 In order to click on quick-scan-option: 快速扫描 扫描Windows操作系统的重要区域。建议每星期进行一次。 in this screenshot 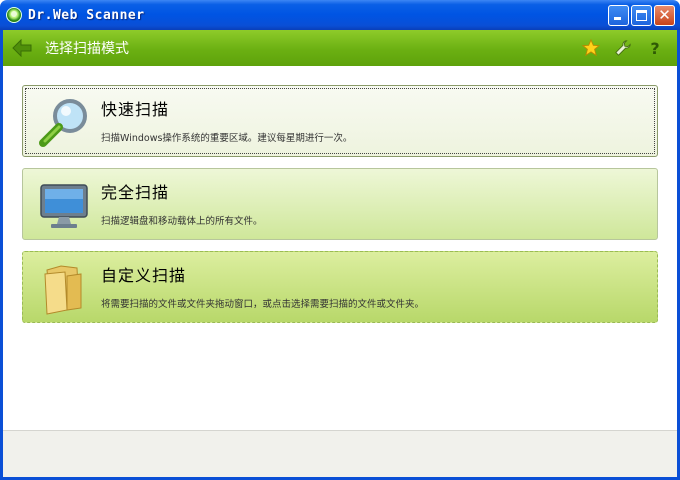, I will do `click(340, 121)`.